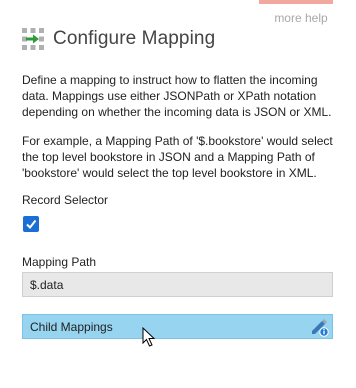  Describe the element at coordinates (301, 18) in the screenshot. I see `more-help-link: more help` at that location.